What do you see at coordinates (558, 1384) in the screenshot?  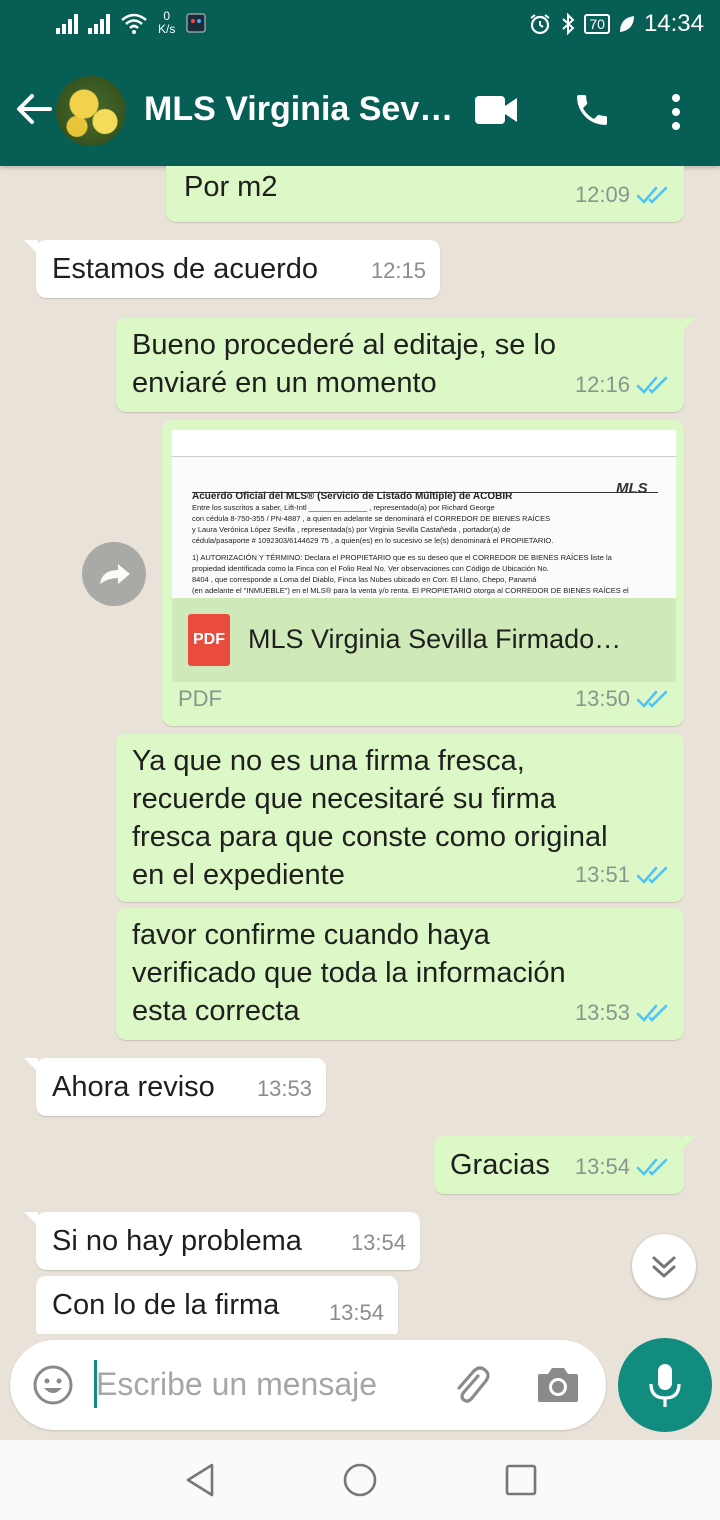 I see `camera-icon` at bounding box center [558, 1384].